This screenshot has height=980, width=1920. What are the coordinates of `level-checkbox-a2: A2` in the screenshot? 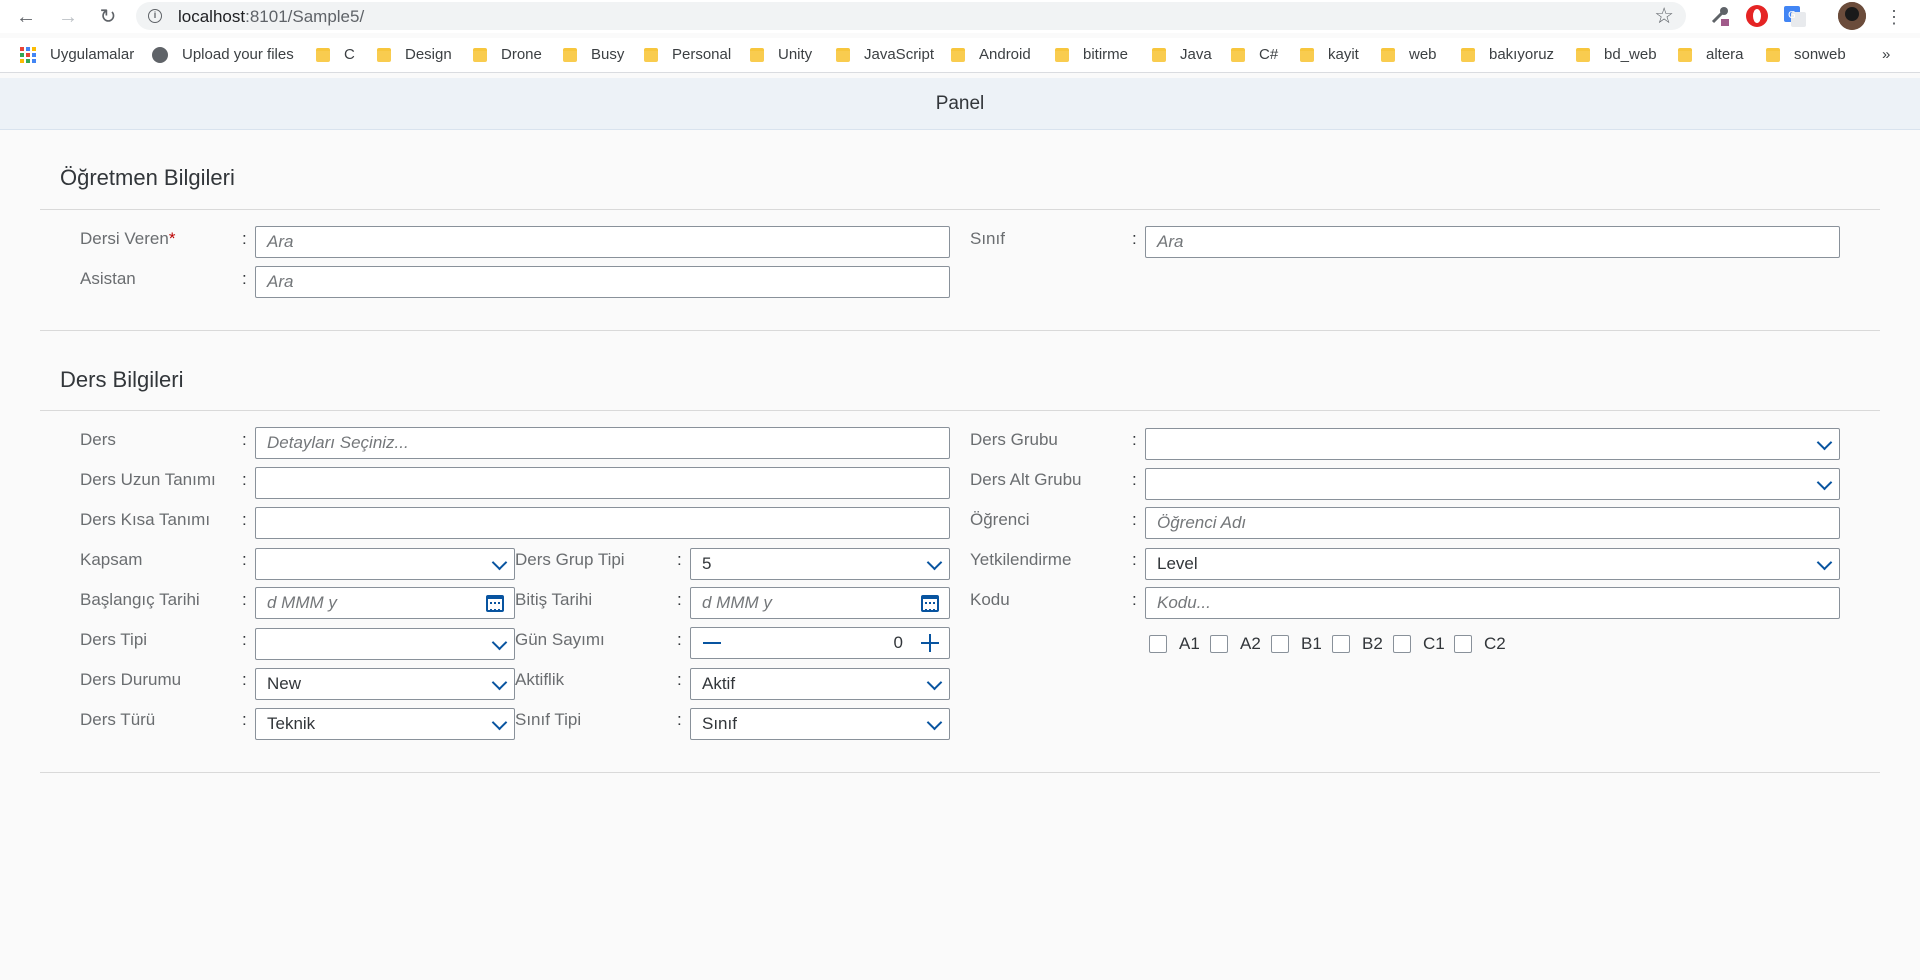 It's located at (1235, 644).